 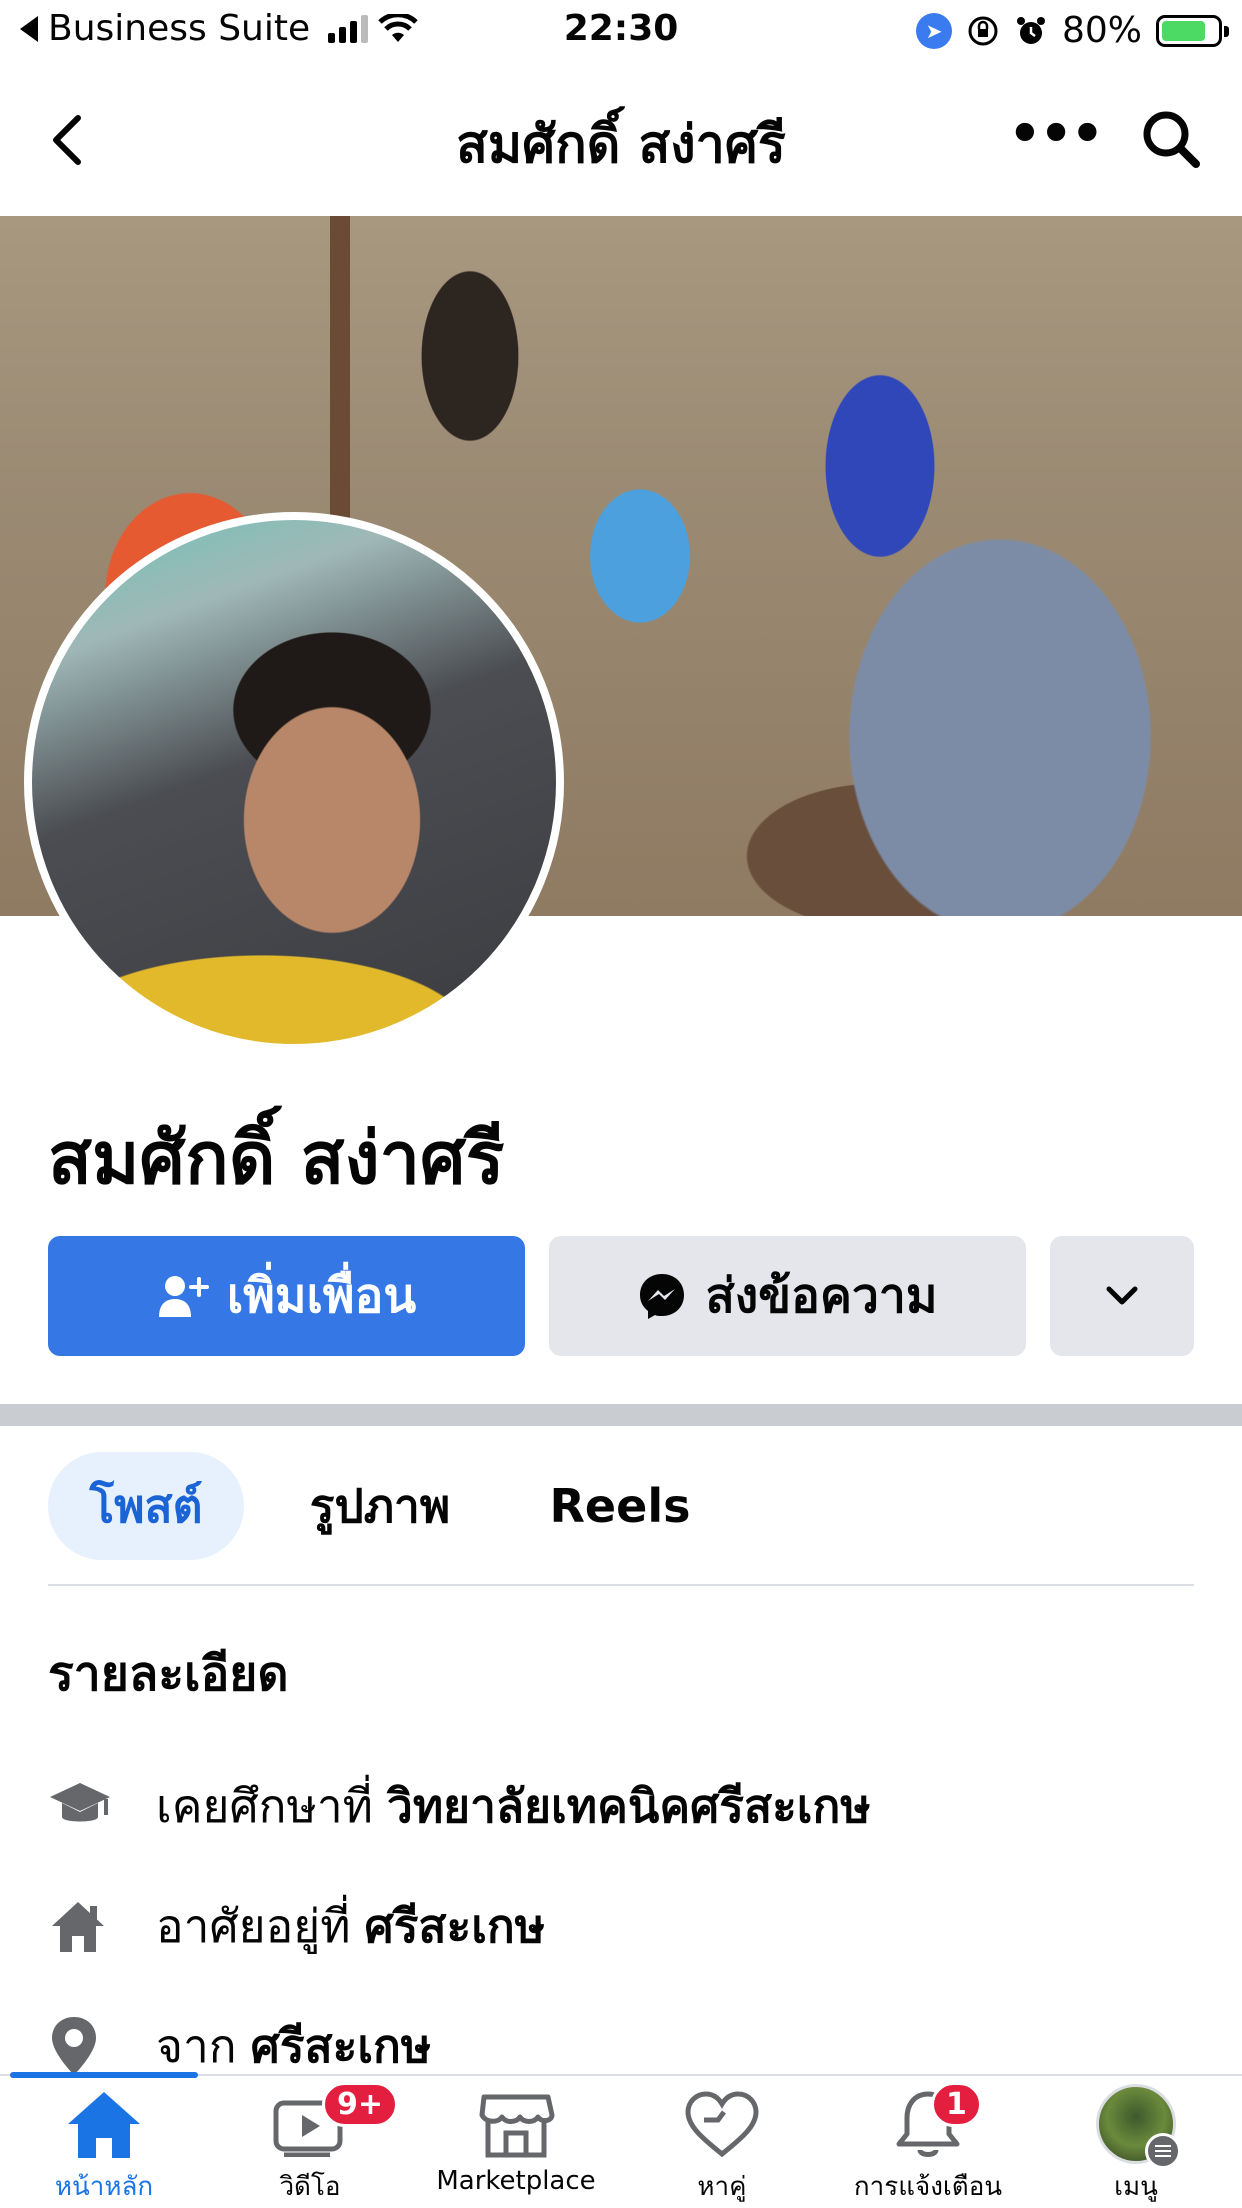 I want to click on menu-avatar, so click(x=1138, y=2126).